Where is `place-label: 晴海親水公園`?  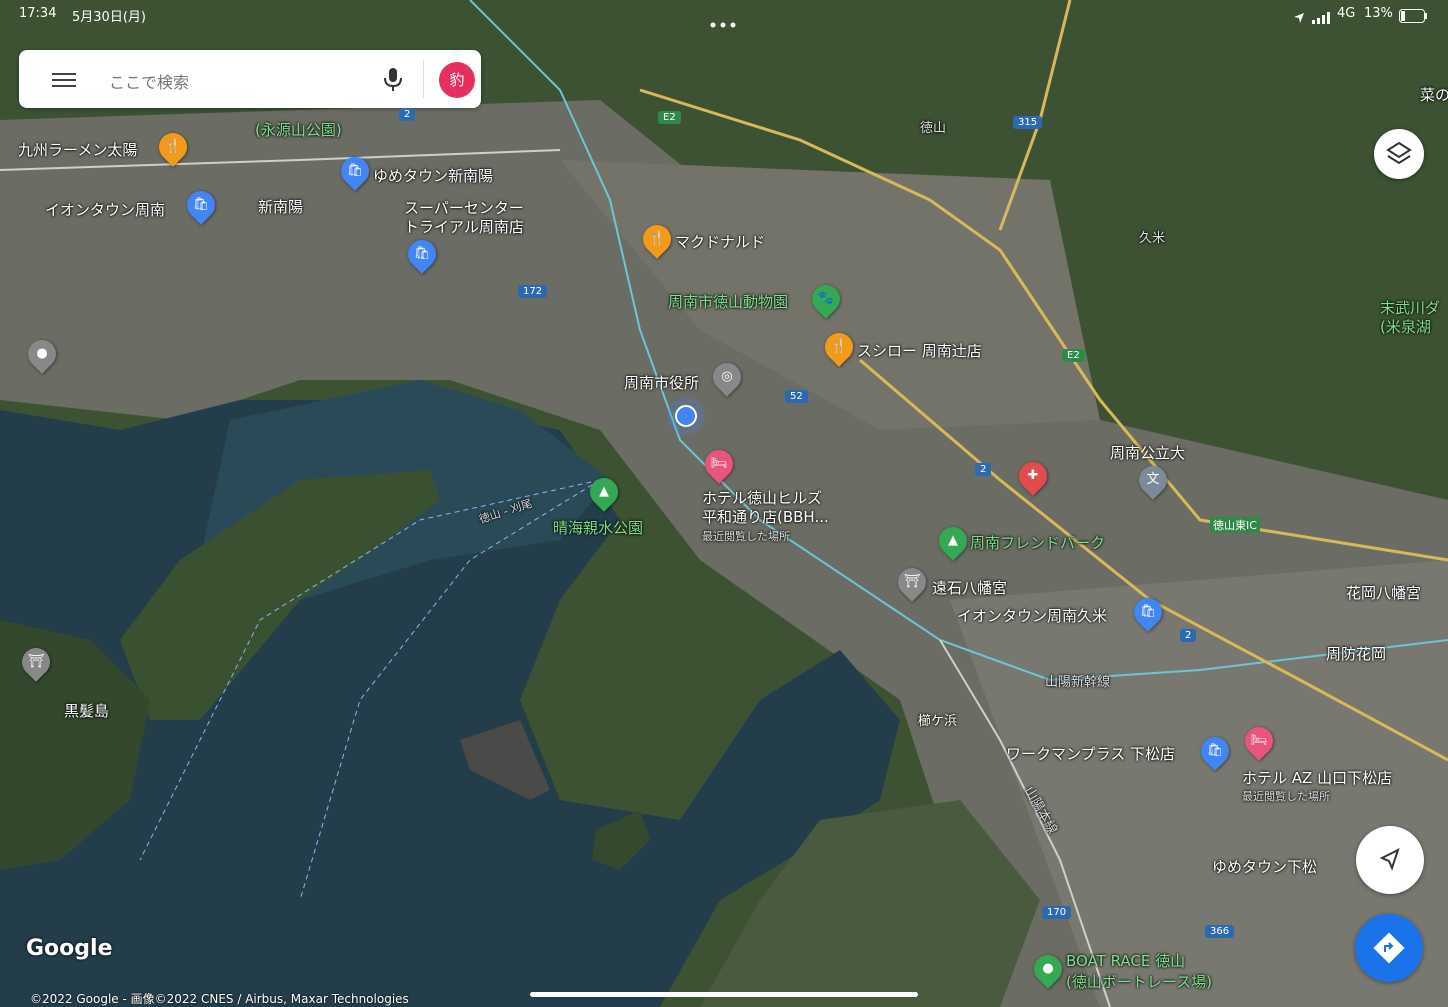 place-label: 晴海親水公園 is located at coordinates (598, 527).